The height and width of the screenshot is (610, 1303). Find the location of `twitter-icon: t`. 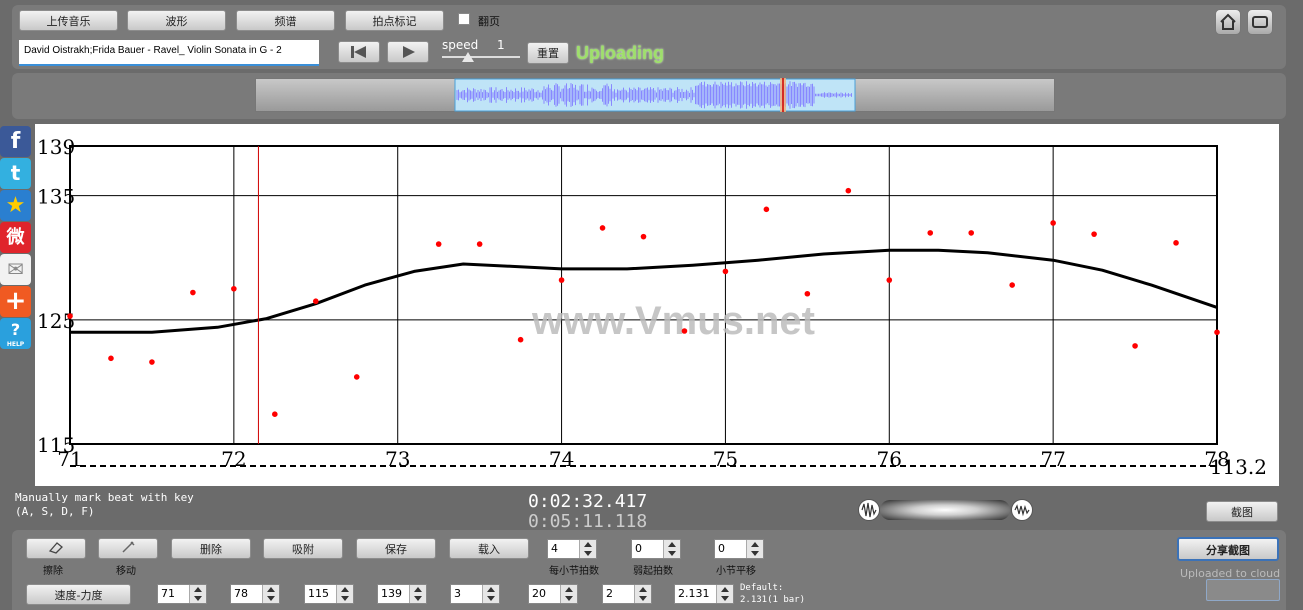

twitter-icon: t is located at coordinates (15, 173).